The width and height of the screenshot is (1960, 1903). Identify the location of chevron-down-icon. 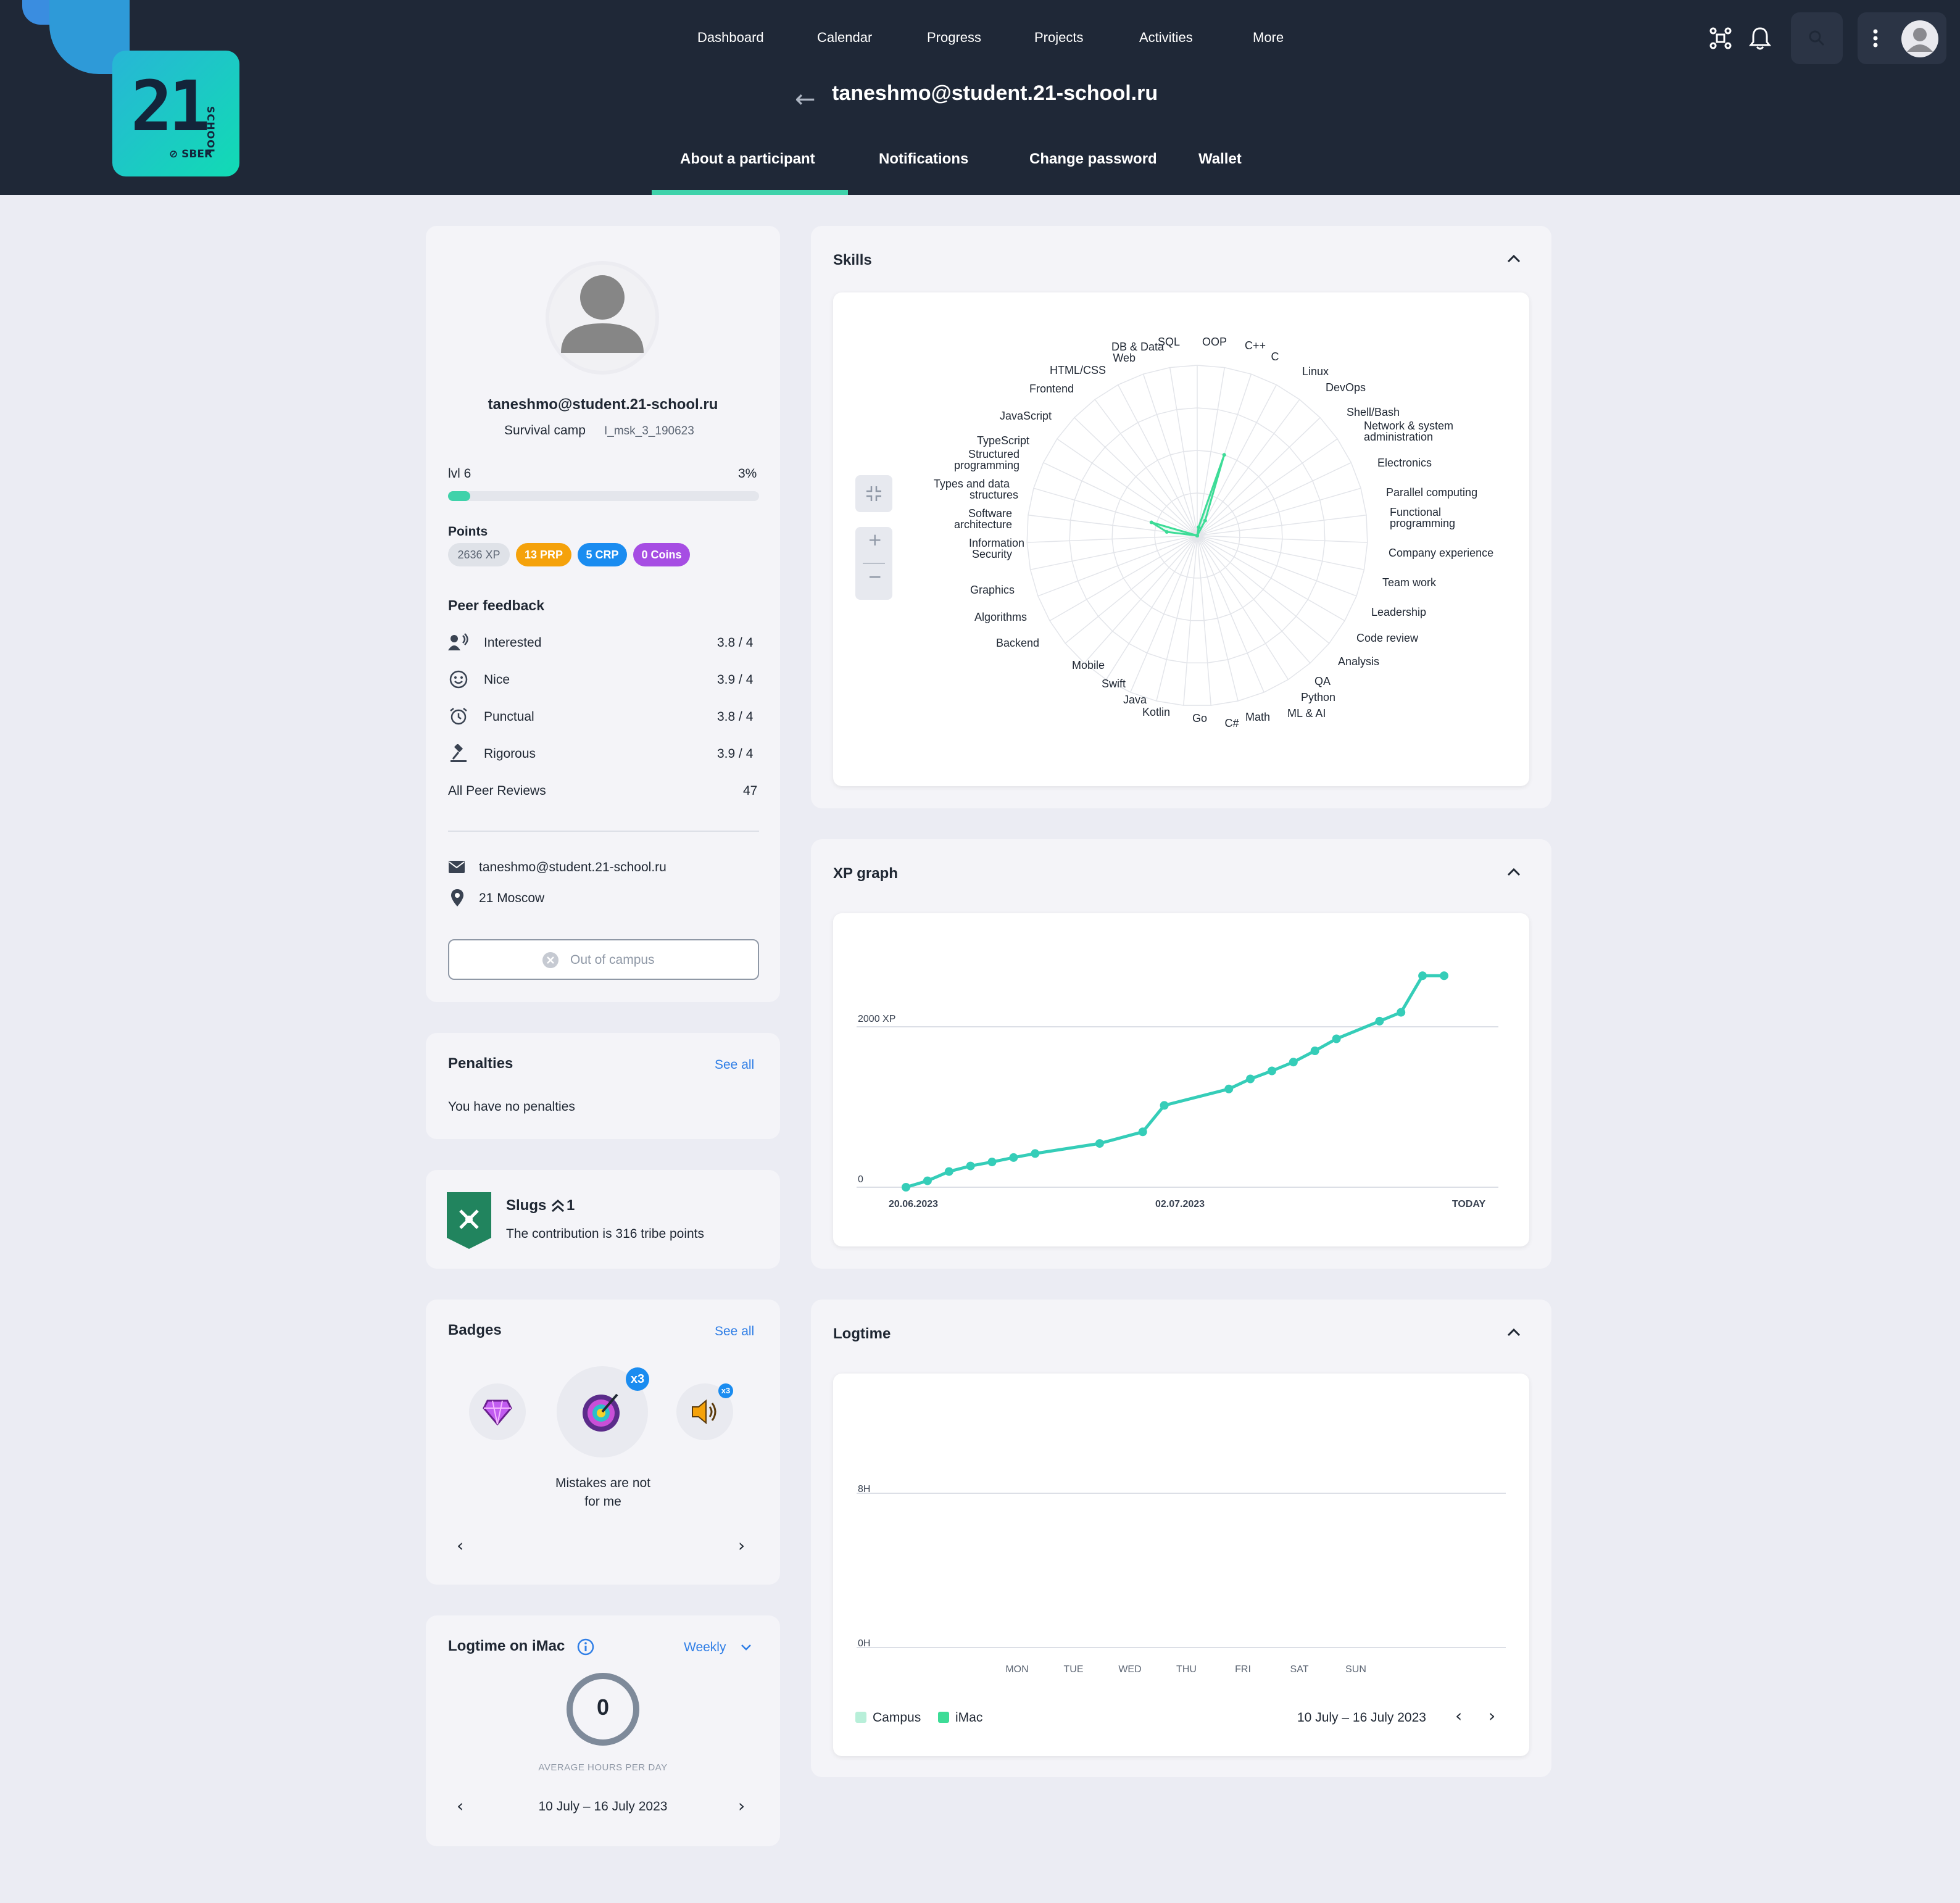
(746, 1647).